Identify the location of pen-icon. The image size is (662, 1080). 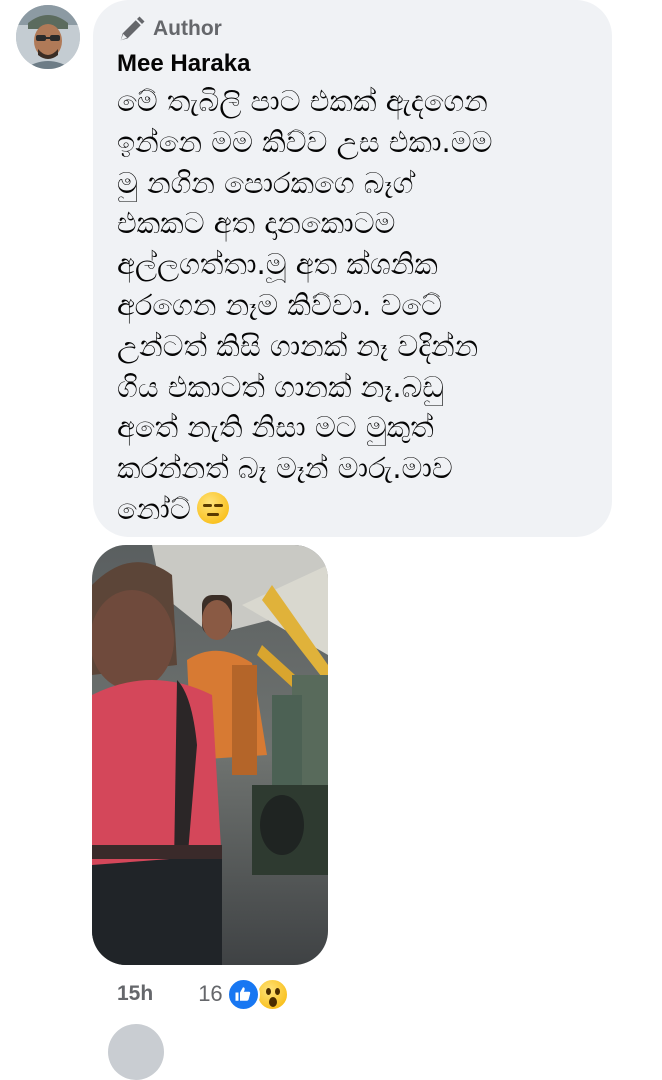
(132, 28).